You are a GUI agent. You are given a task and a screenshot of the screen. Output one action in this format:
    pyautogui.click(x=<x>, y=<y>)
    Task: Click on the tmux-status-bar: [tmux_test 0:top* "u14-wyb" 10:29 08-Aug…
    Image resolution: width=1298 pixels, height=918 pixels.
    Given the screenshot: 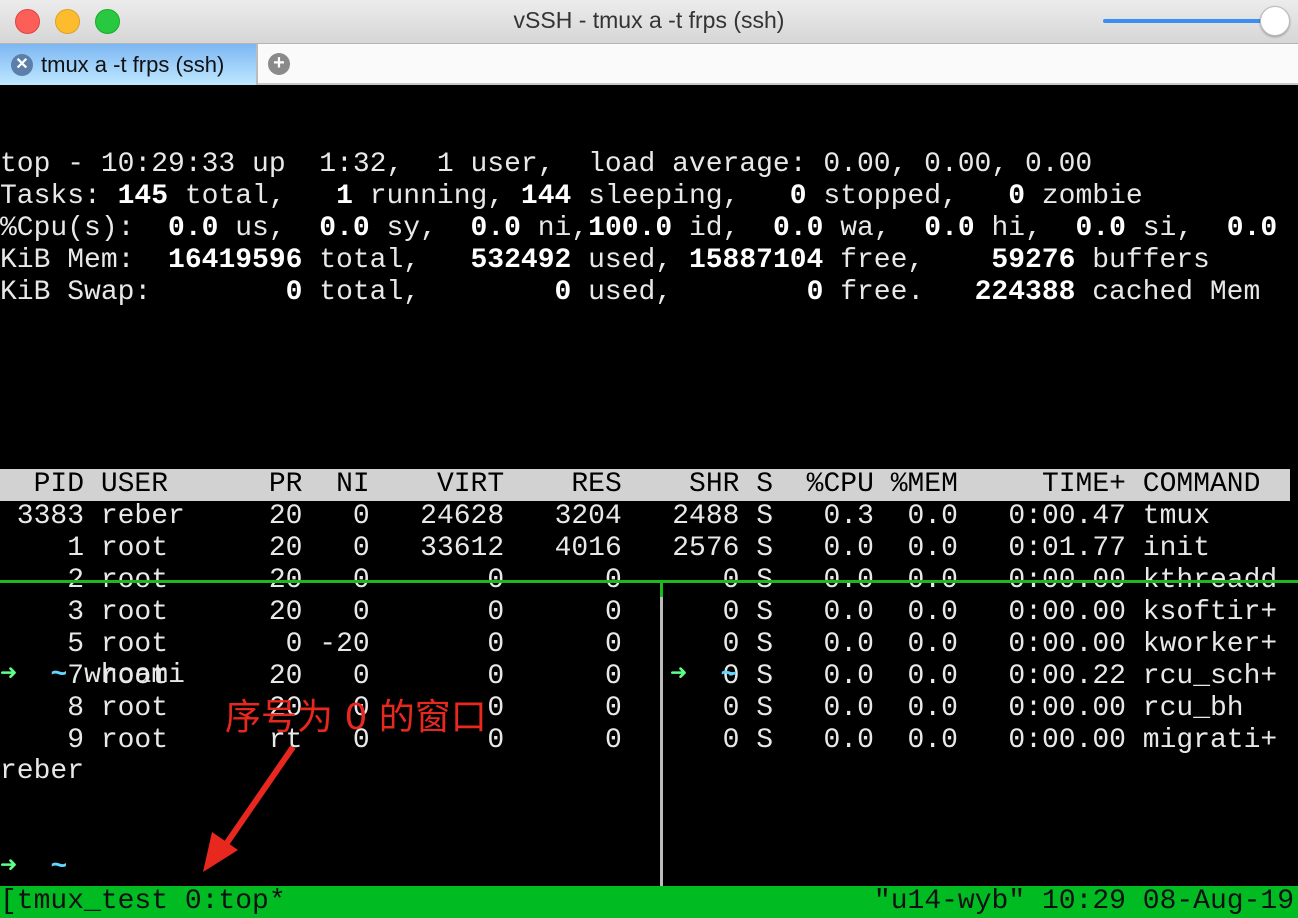 What is the action you would take?
    pyautogui.click(x=649, y=902)
    